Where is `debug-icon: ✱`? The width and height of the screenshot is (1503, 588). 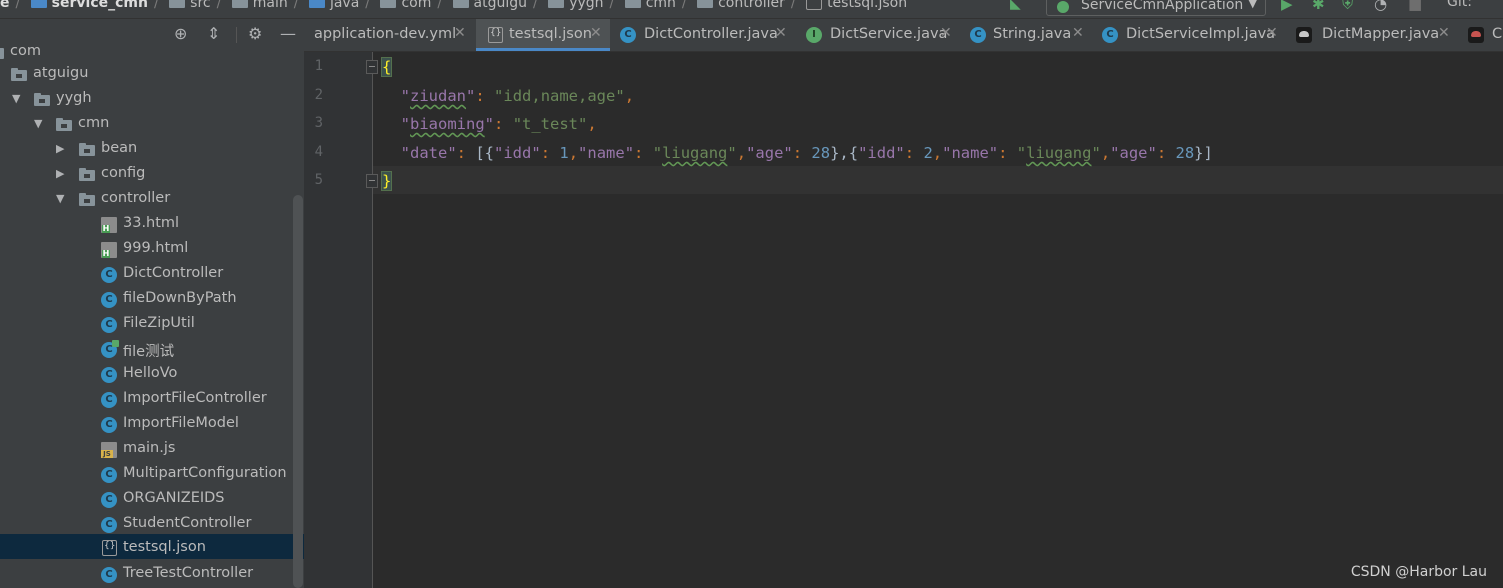
debug-icon: ✱ is located at coordinates (1318, 6).